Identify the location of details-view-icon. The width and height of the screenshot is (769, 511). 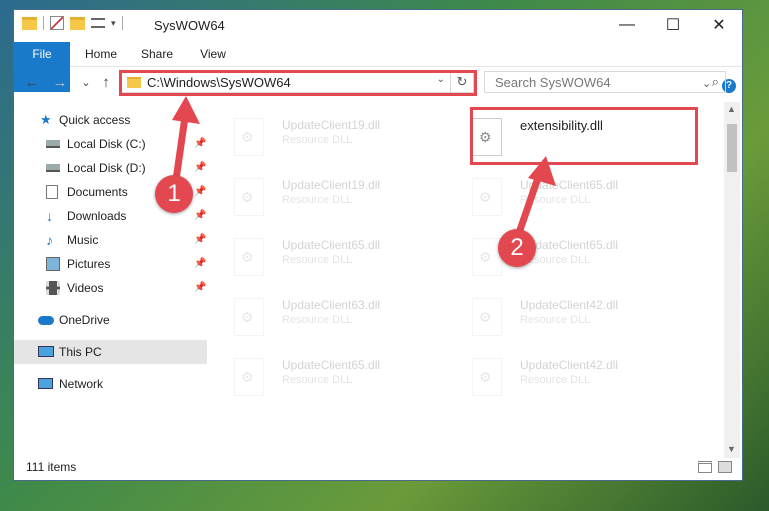
(705, 467).